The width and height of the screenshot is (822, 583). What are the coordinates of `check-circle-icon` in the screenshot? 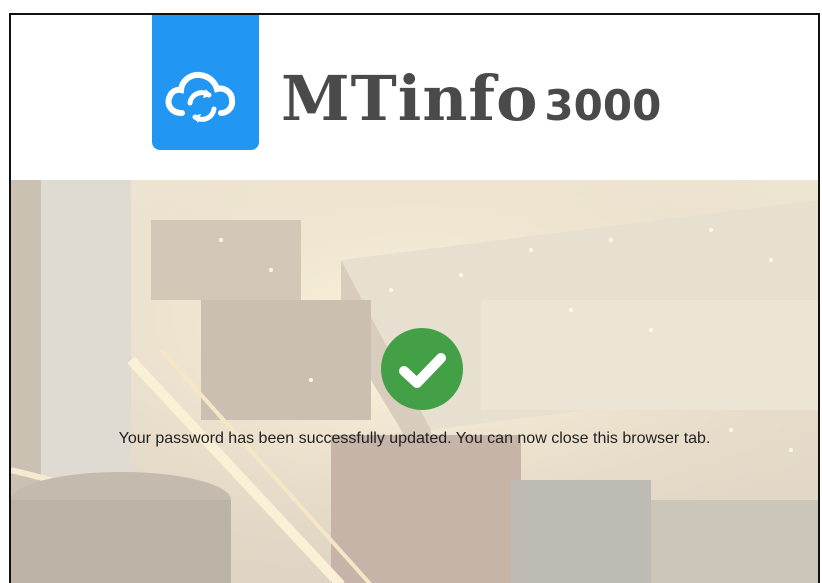 It's located at (422, 369).